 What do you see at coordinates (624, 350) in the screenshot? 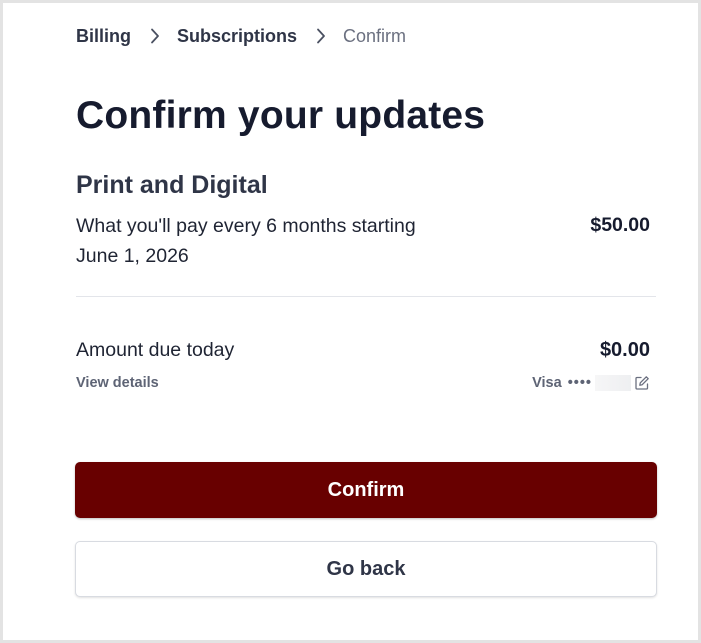
I see `amount-due-value: $0.00` at bounding box center [624, 350].